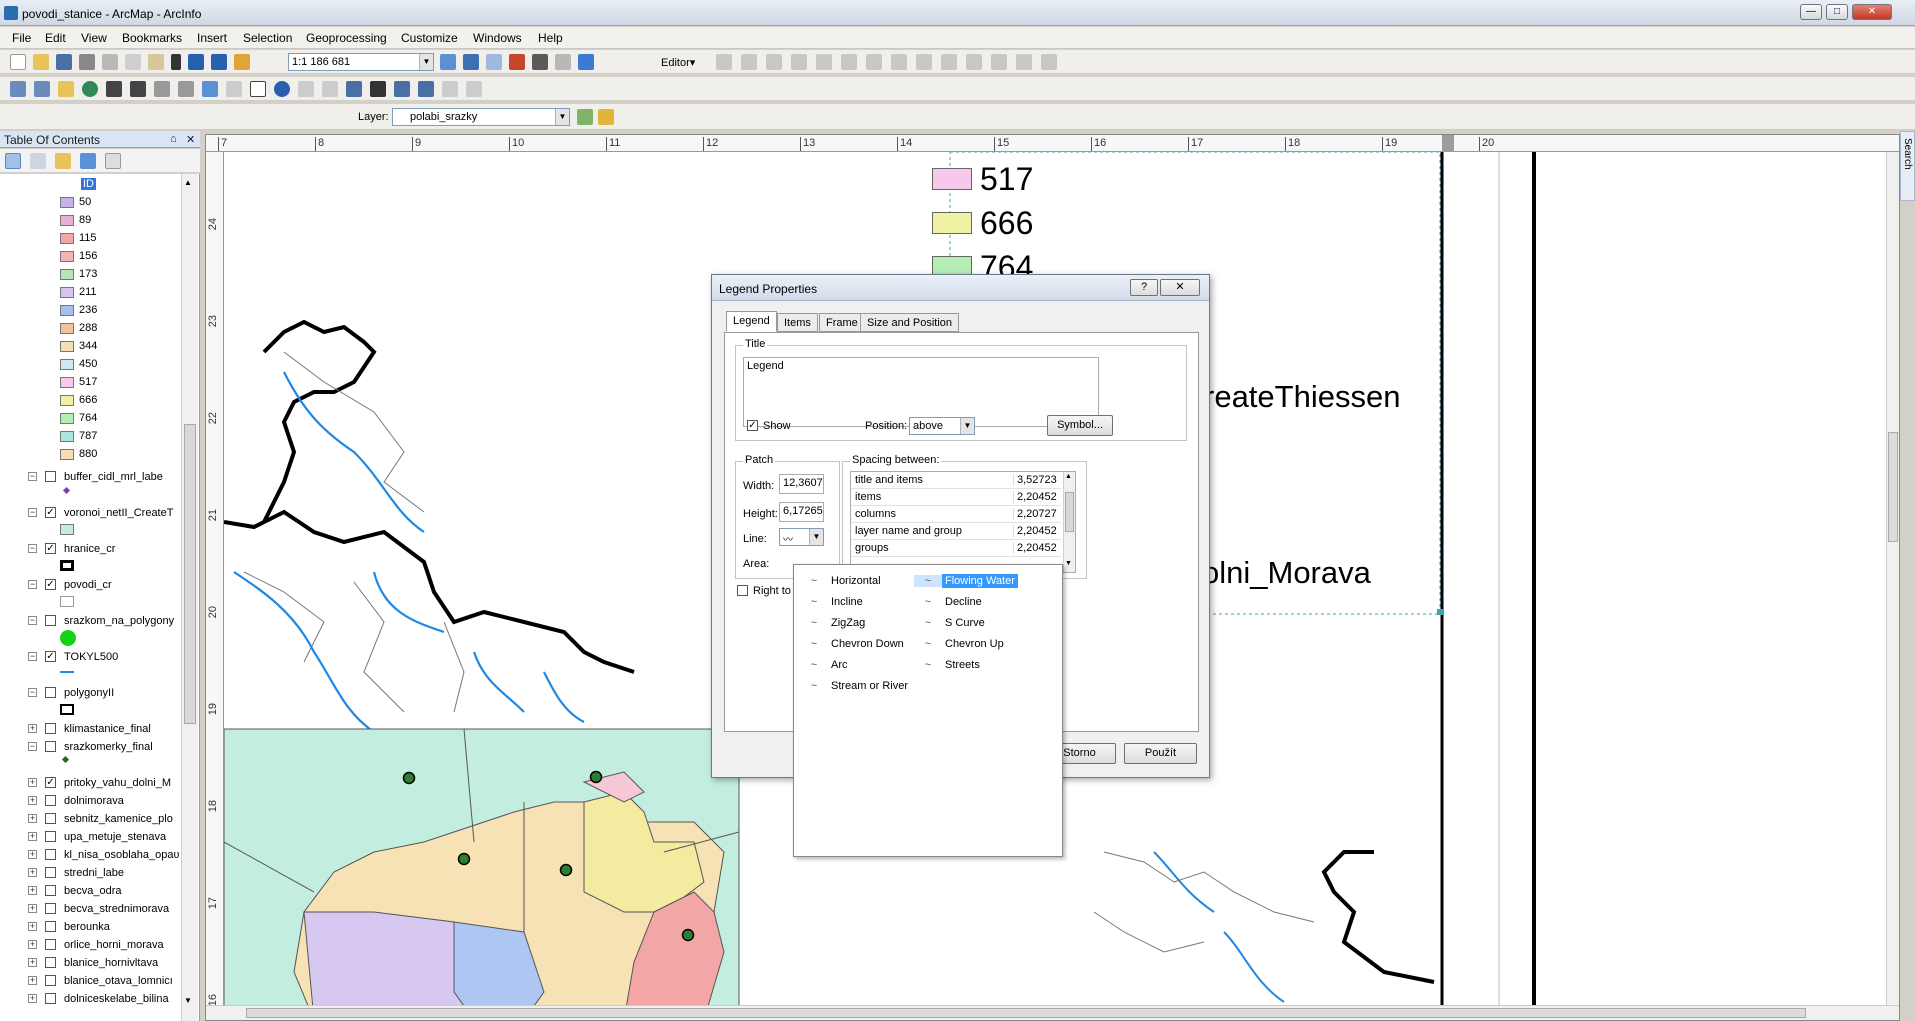 Image resolution: width=1915 pixels, height=1021 pixels. Describe the element at coordinates (90, 693) in the screenshot. I see `toc-layer-row: − polygonyII` at that location.